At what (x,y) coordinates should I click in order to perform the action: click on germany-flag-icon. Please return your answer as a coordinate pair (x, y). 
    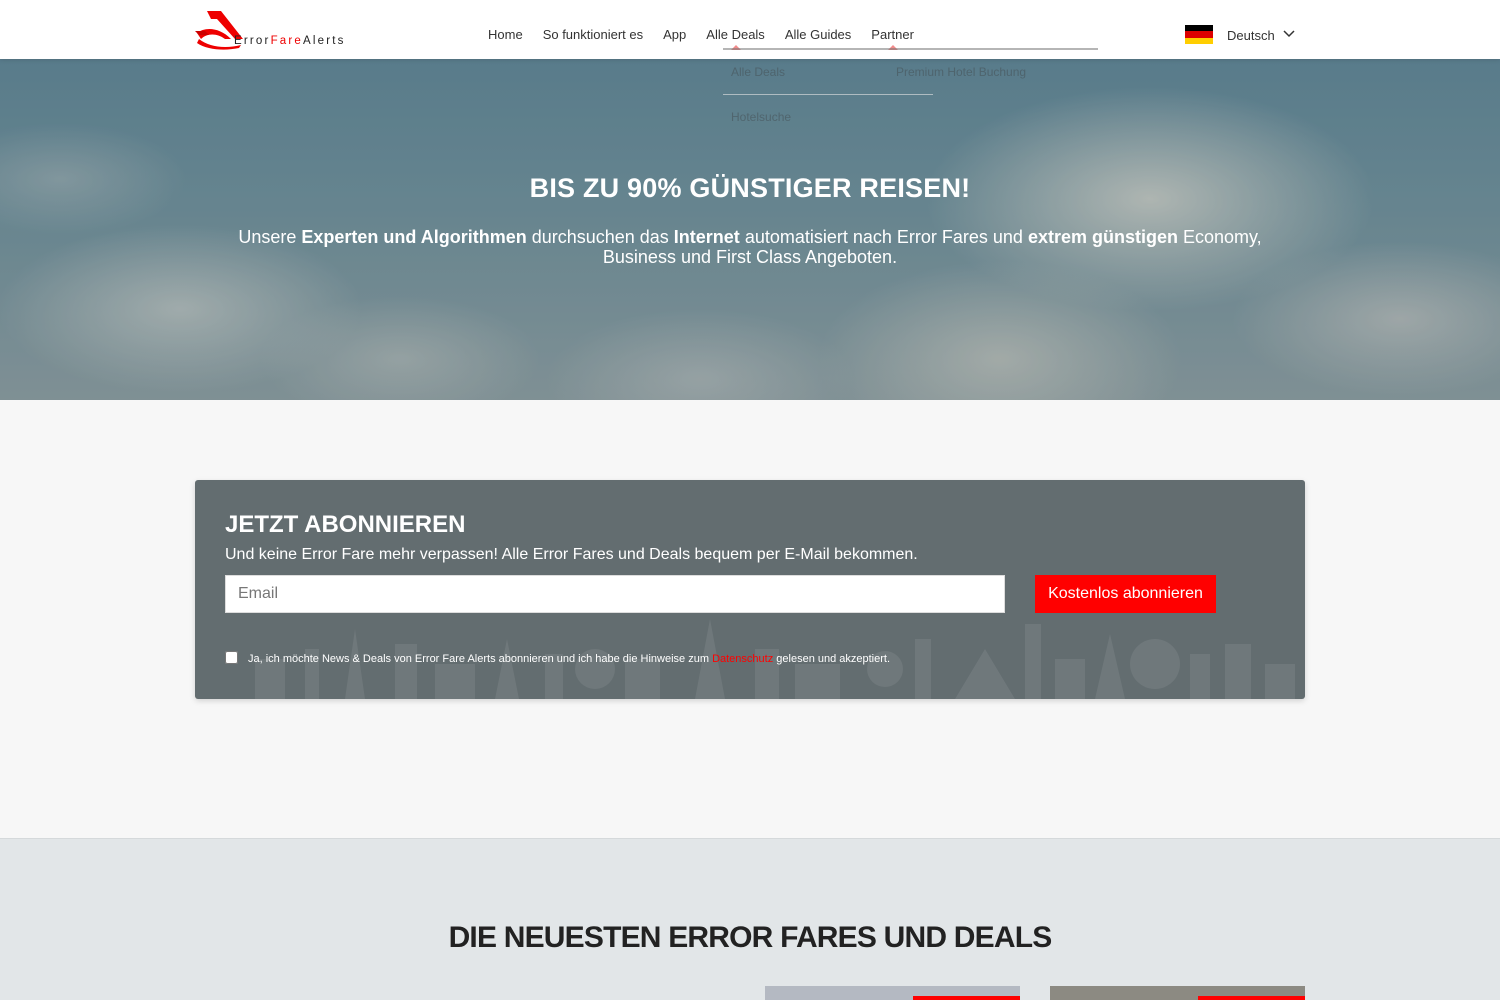
    Looking at the image, I should click on (1199, 34).